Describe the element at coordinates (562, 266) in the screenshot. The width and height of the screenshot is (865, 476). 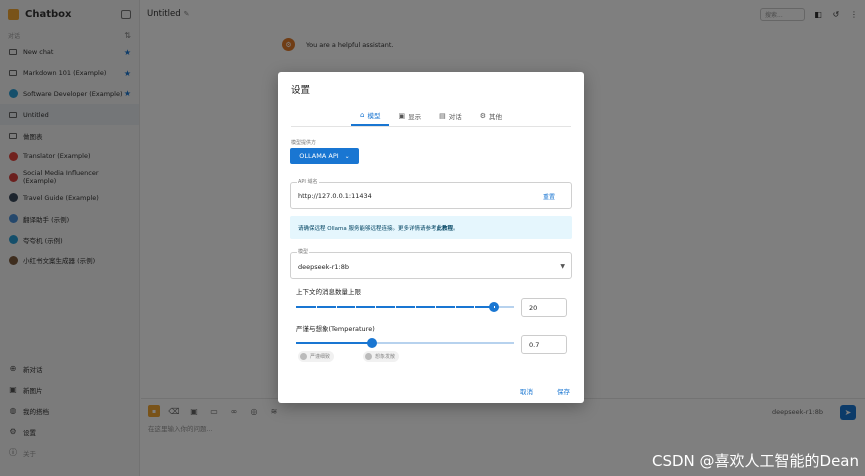
I see `dropdown-arrow-icon: ▼` at that location.